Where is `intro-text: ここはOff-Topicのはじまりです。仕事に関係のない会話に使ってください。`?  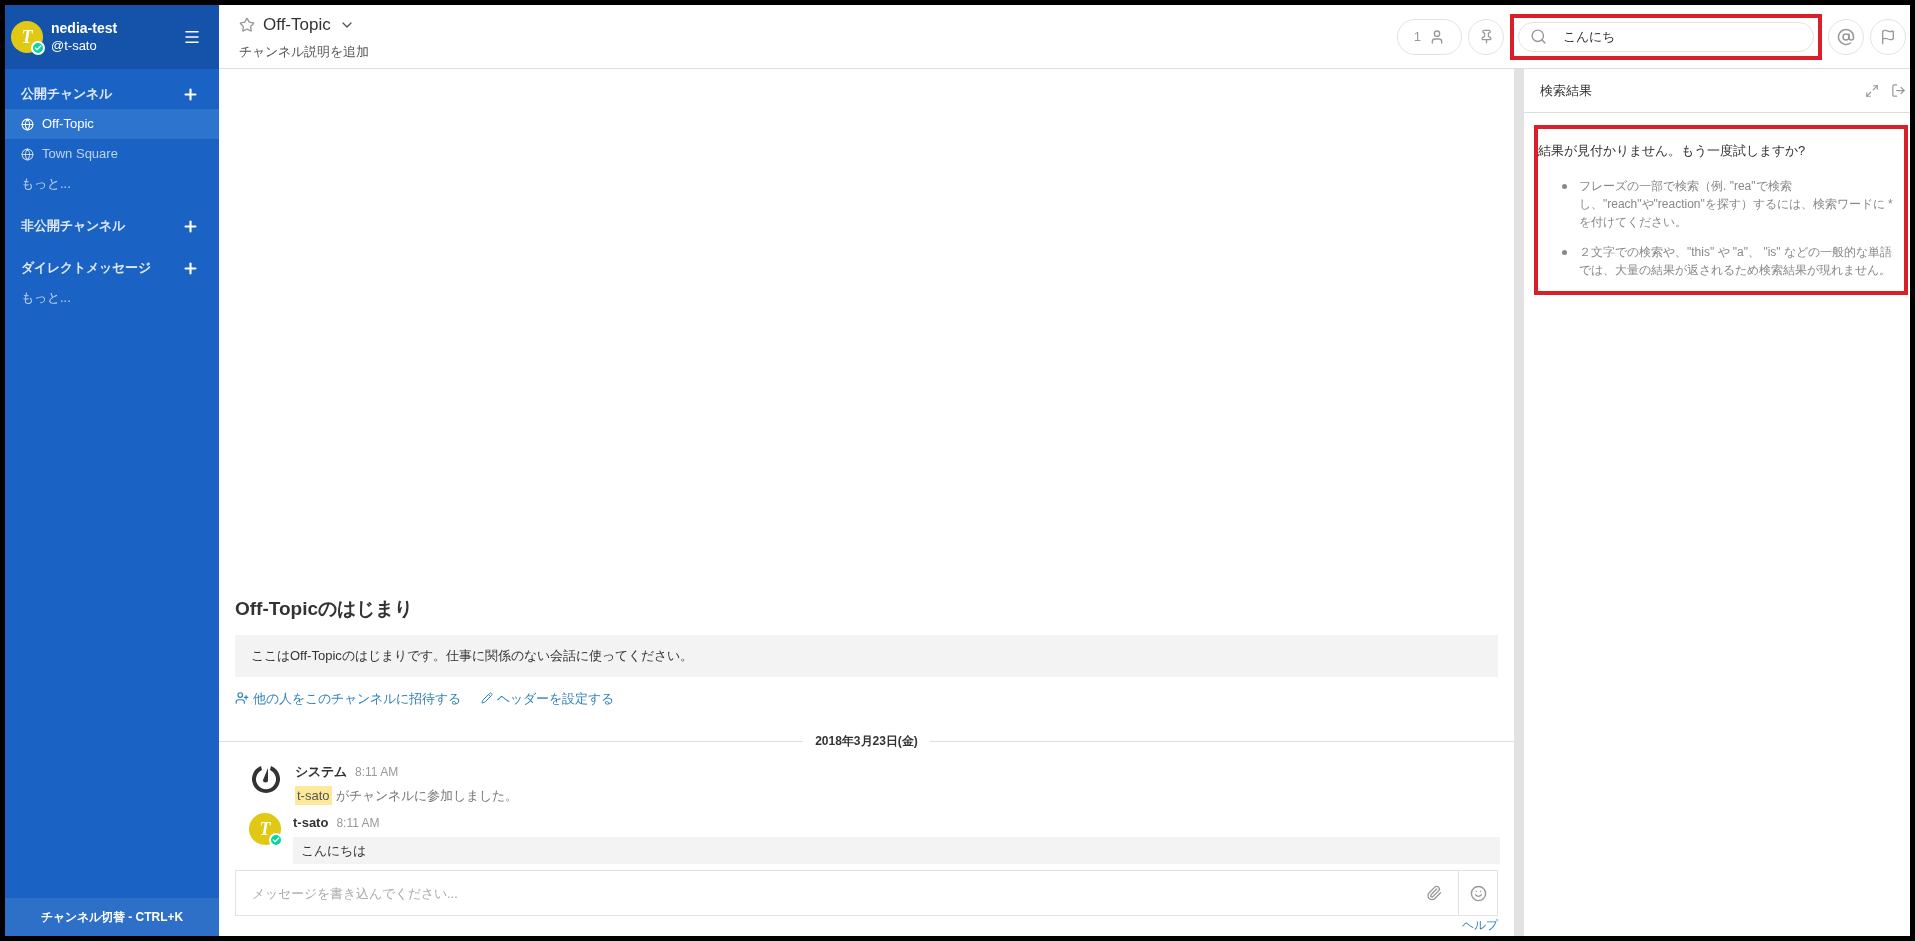 intro-text: ここはOff-Topicのはじまりです。仕事に関係のない会話に使ってください。 is located at coordinates (866, 656).